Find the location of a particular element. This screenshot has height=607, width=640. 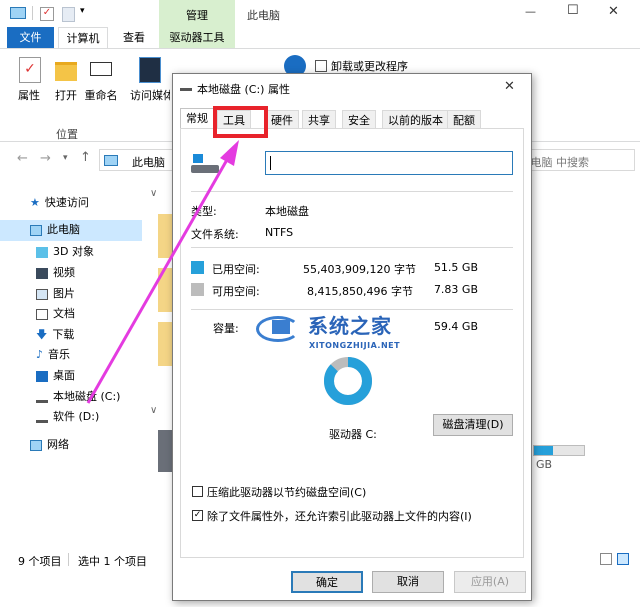

uninstall-icon is located at coordinates (321, 66).